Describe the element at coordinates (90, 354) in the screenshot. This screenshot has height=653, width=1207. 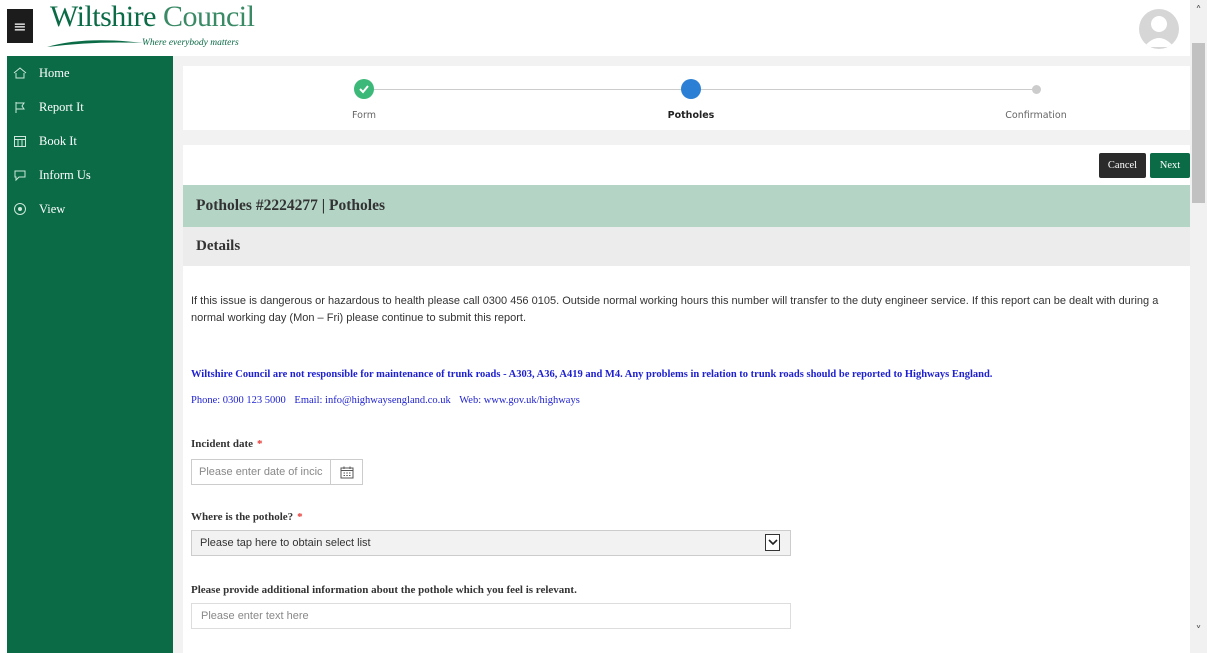
I see `sidebar-nav: Home Report It Book It Inform Us View` at that location.